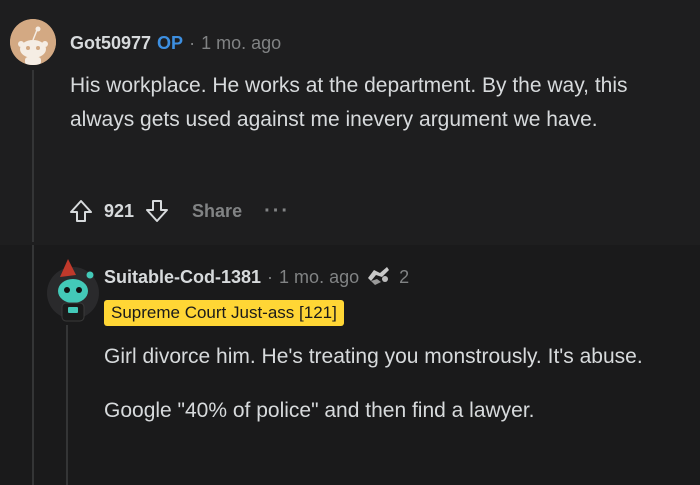 The image size is (700, 485). What do you see at coordinates (178, 211) in the screenshot?
I see `comment-actions: 921 Share ···` at bounding box center [178, 211].